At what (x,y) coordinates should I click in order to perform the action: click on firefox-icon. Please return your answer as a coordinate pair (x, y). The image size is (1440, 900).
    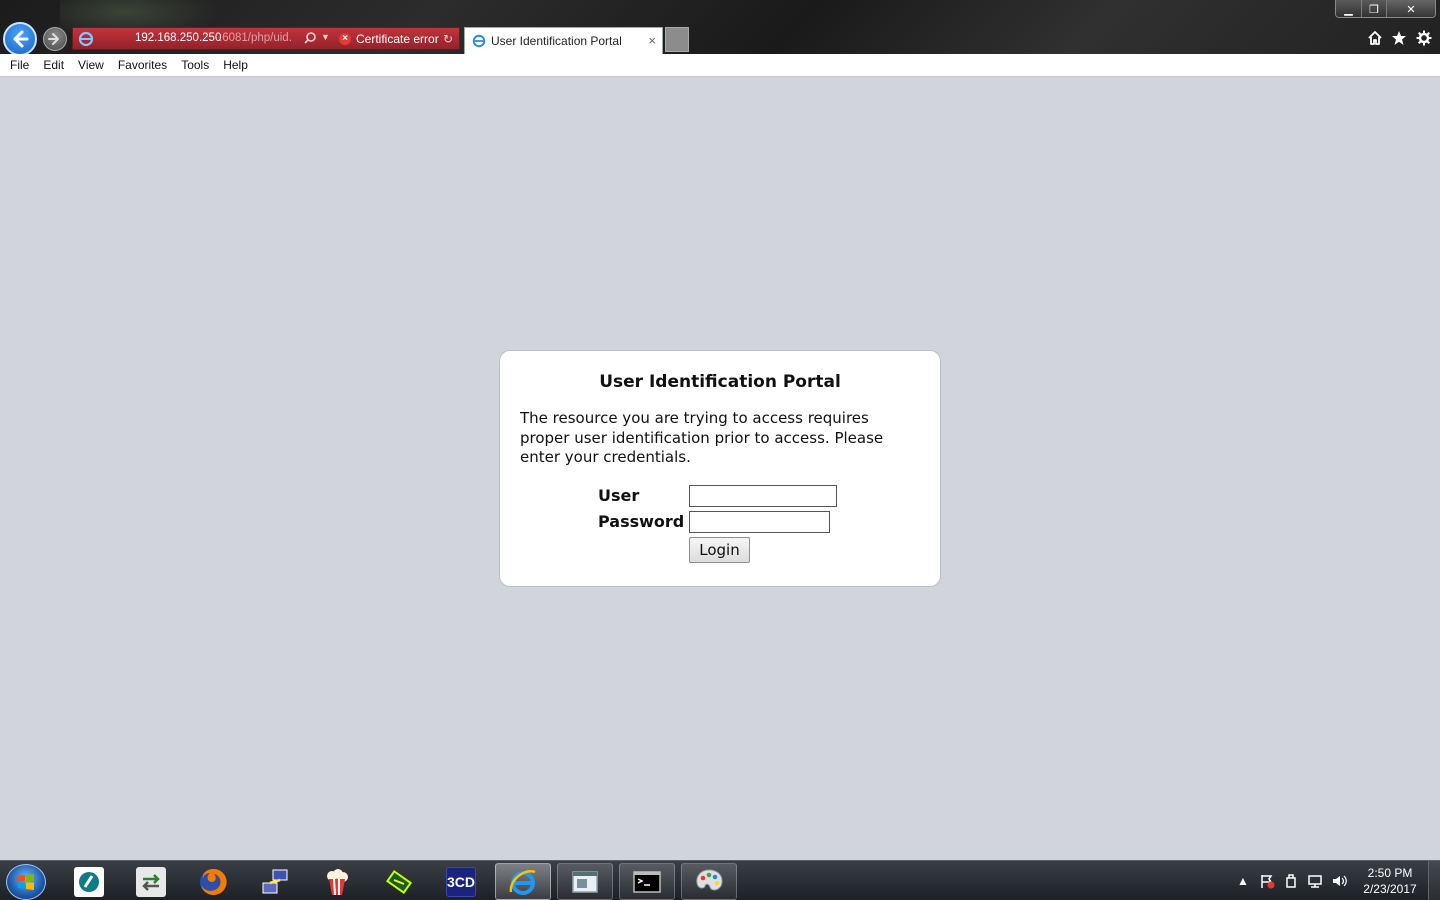
    Looking at the image, I should click on (213, 881).